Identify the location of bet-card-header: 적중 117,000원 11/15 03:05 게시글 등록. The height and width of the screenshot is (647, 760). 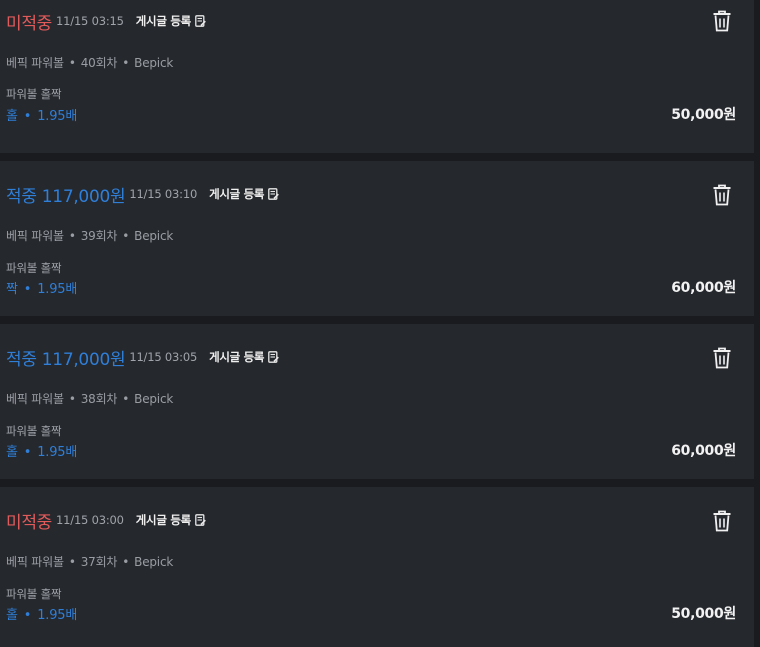
(143, 357).